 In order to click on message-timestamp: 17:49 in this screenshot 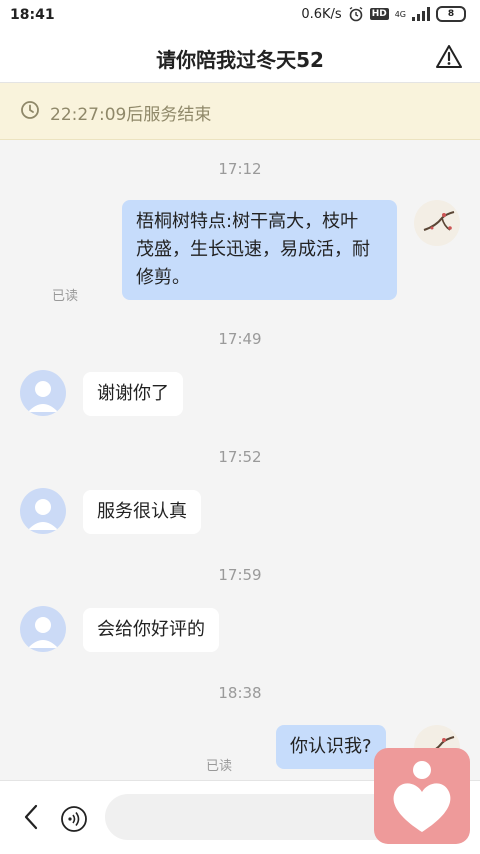, I will do `click(240, 339)`.